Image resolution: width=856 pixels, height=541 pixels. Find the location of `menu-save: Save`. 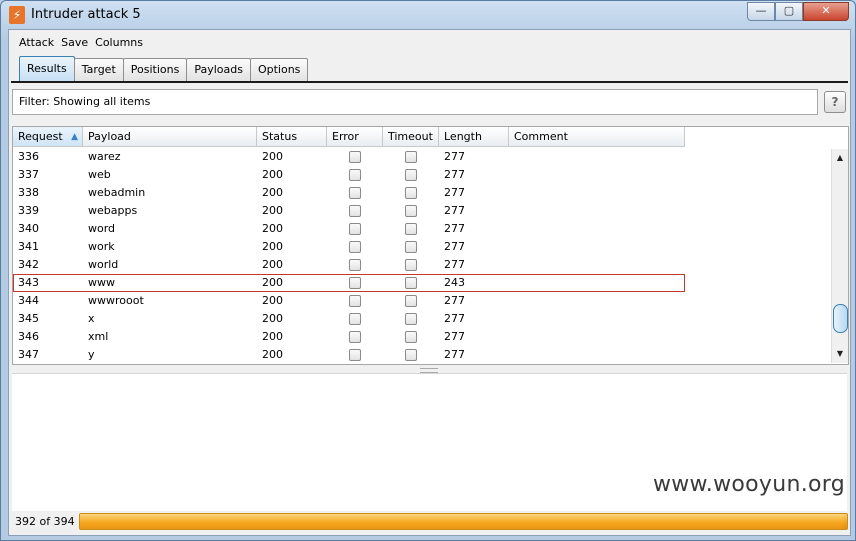

menu-save: Save is located at coordinates (74, 42).